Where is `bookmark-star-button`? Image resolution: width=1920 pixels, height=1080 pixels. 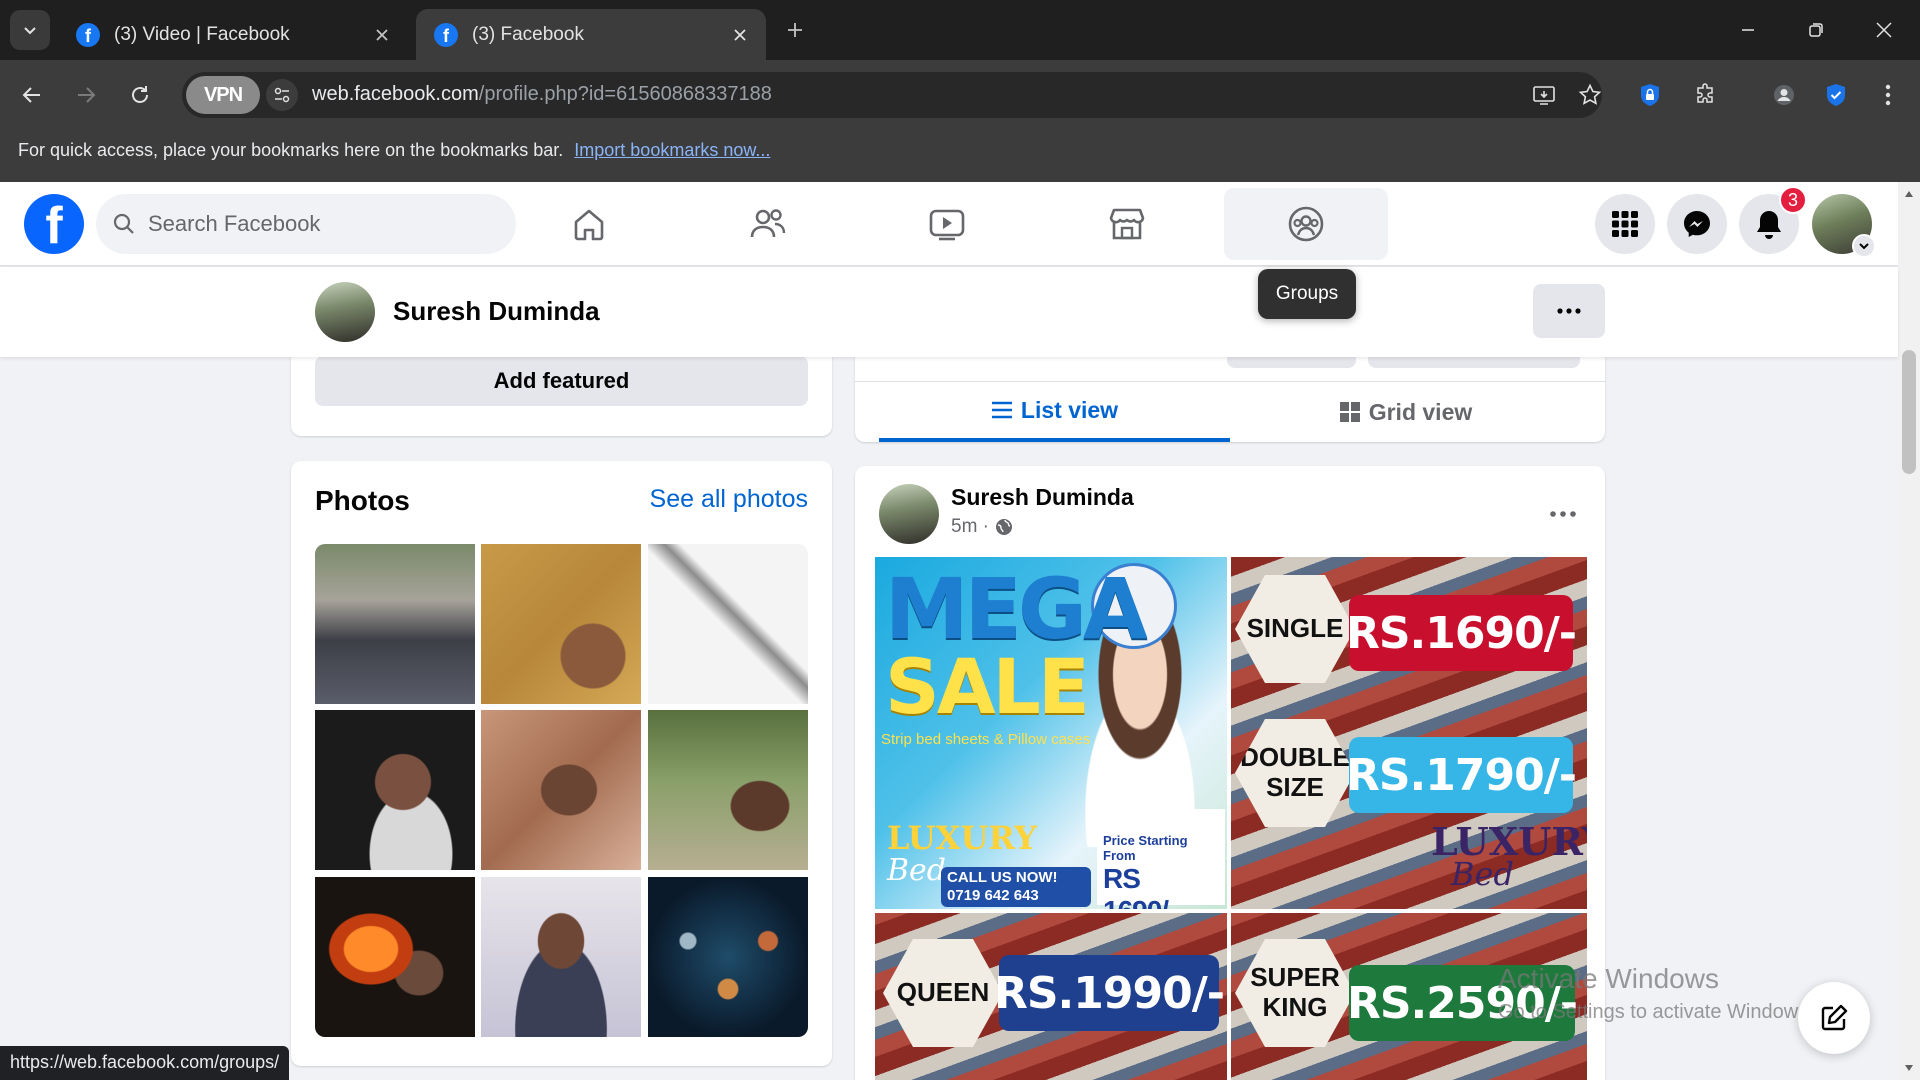
bookmark-star-button is located at coordinates (1590, 95).